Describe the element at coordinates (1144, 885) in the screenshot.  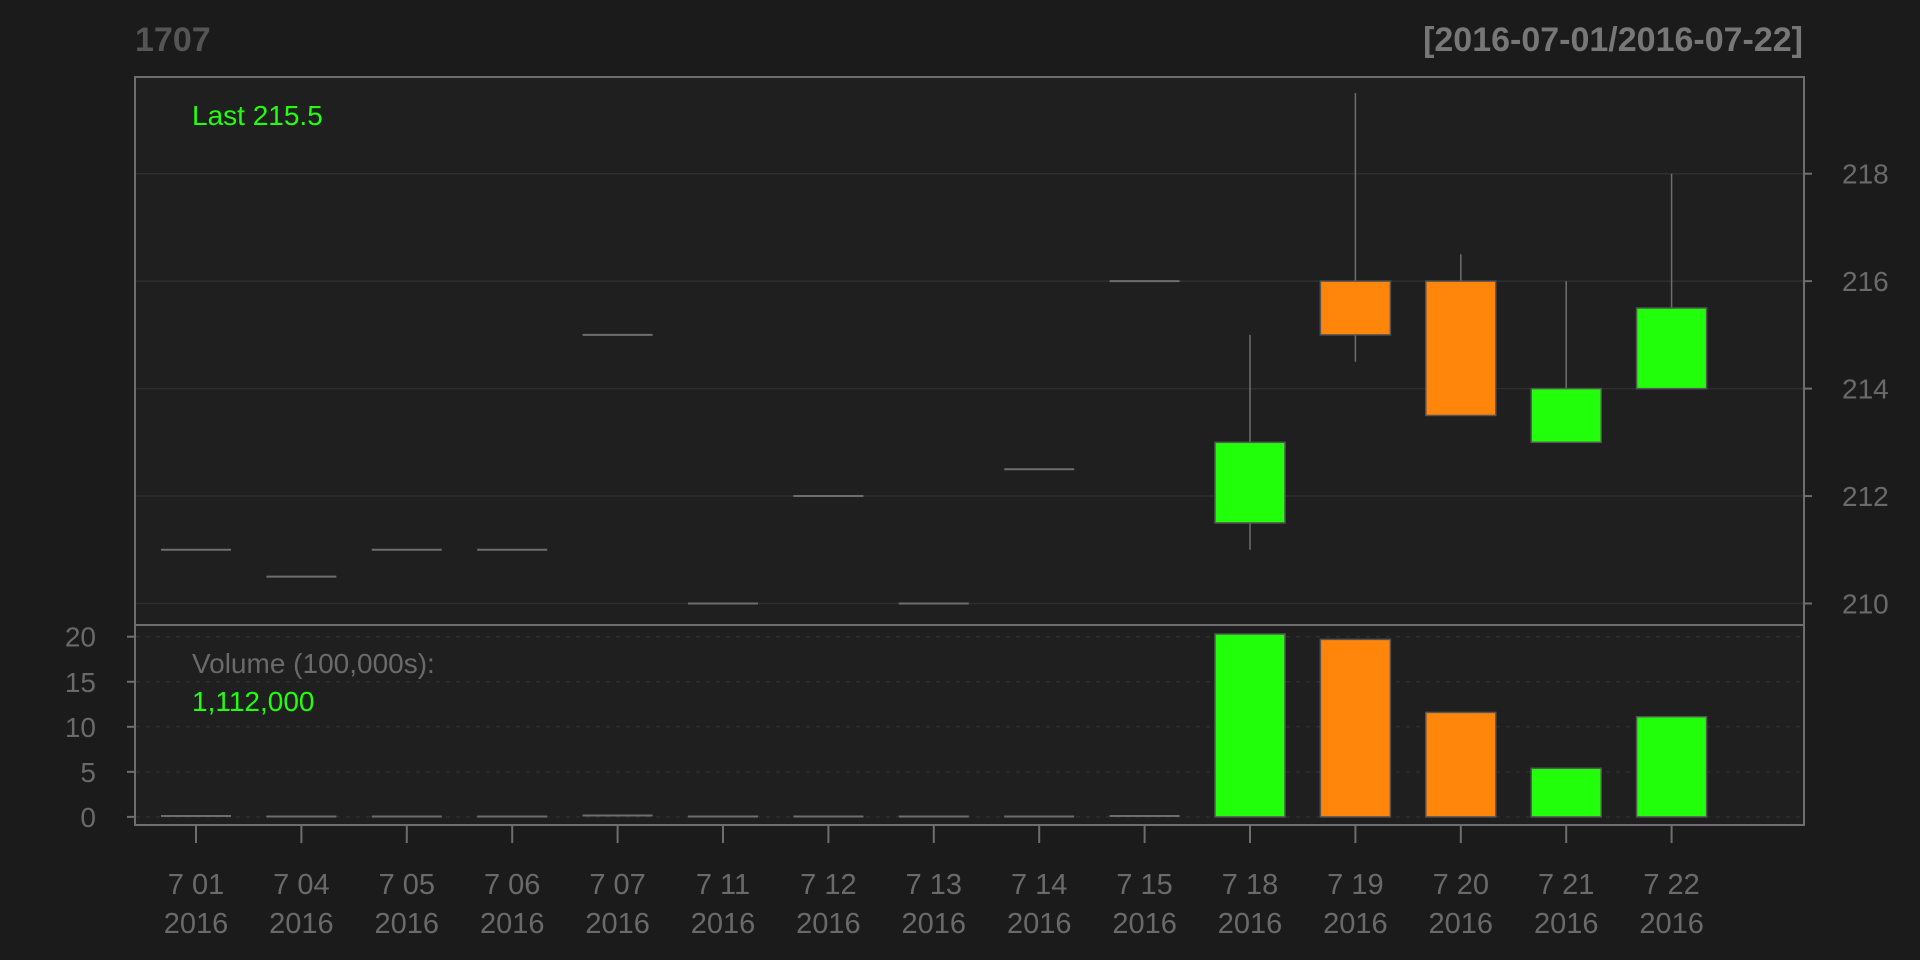
I see `x-axis-tick-label: 7 15` at that location.